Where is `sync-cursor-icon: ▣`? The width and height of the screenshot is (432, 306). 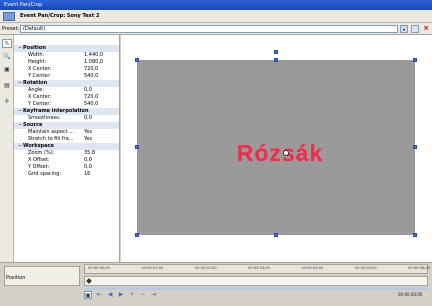 sync-cursor-icon: ▣ is located at coordinates (88, 295).